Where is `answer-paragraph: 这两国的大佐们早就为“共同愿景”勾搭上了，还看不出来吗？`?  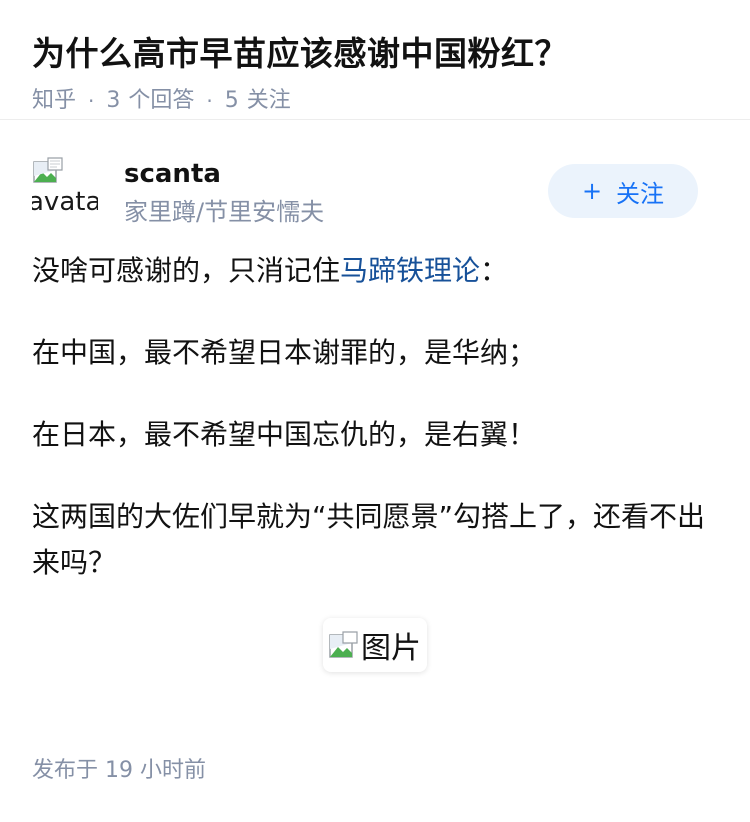
answer-paragraph: 这两国的大佐们早就为“共同愿景”勾搭上了，还看不出来吗？ is located at coordinates (369, 539).